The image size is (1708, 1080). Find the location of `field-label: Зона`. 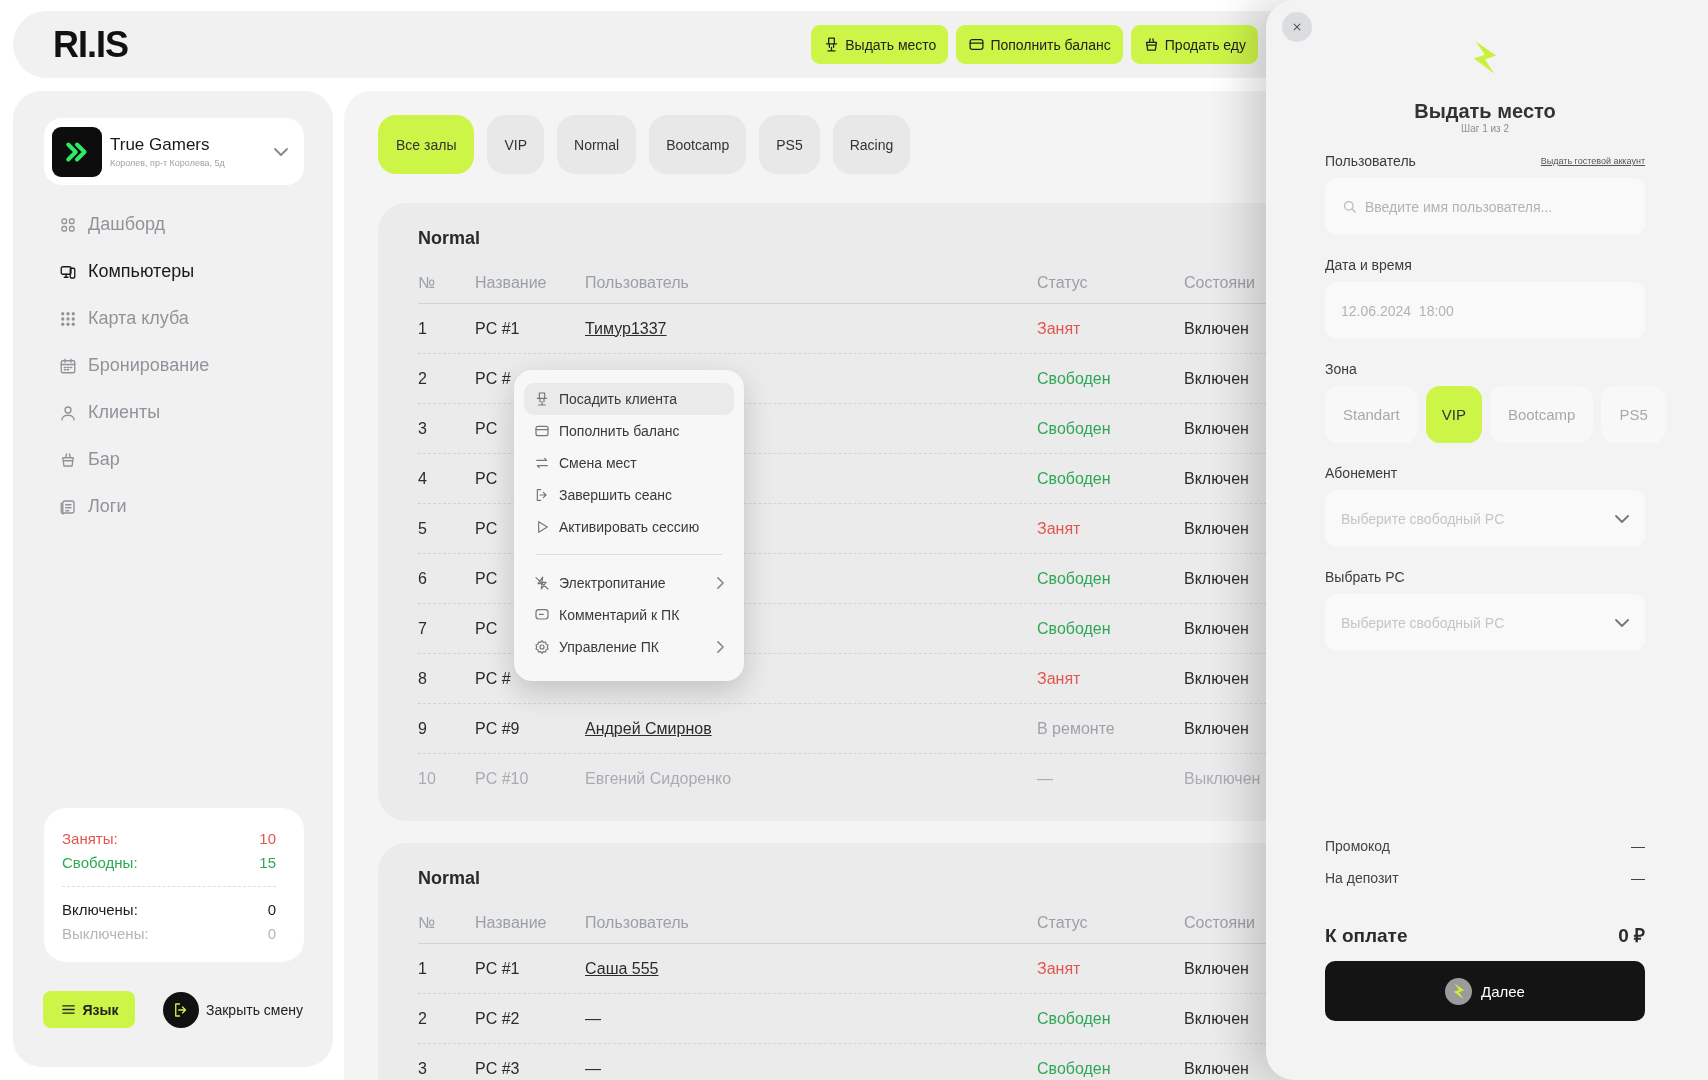

field-label: Зона is located at coordinates (1341, 369).